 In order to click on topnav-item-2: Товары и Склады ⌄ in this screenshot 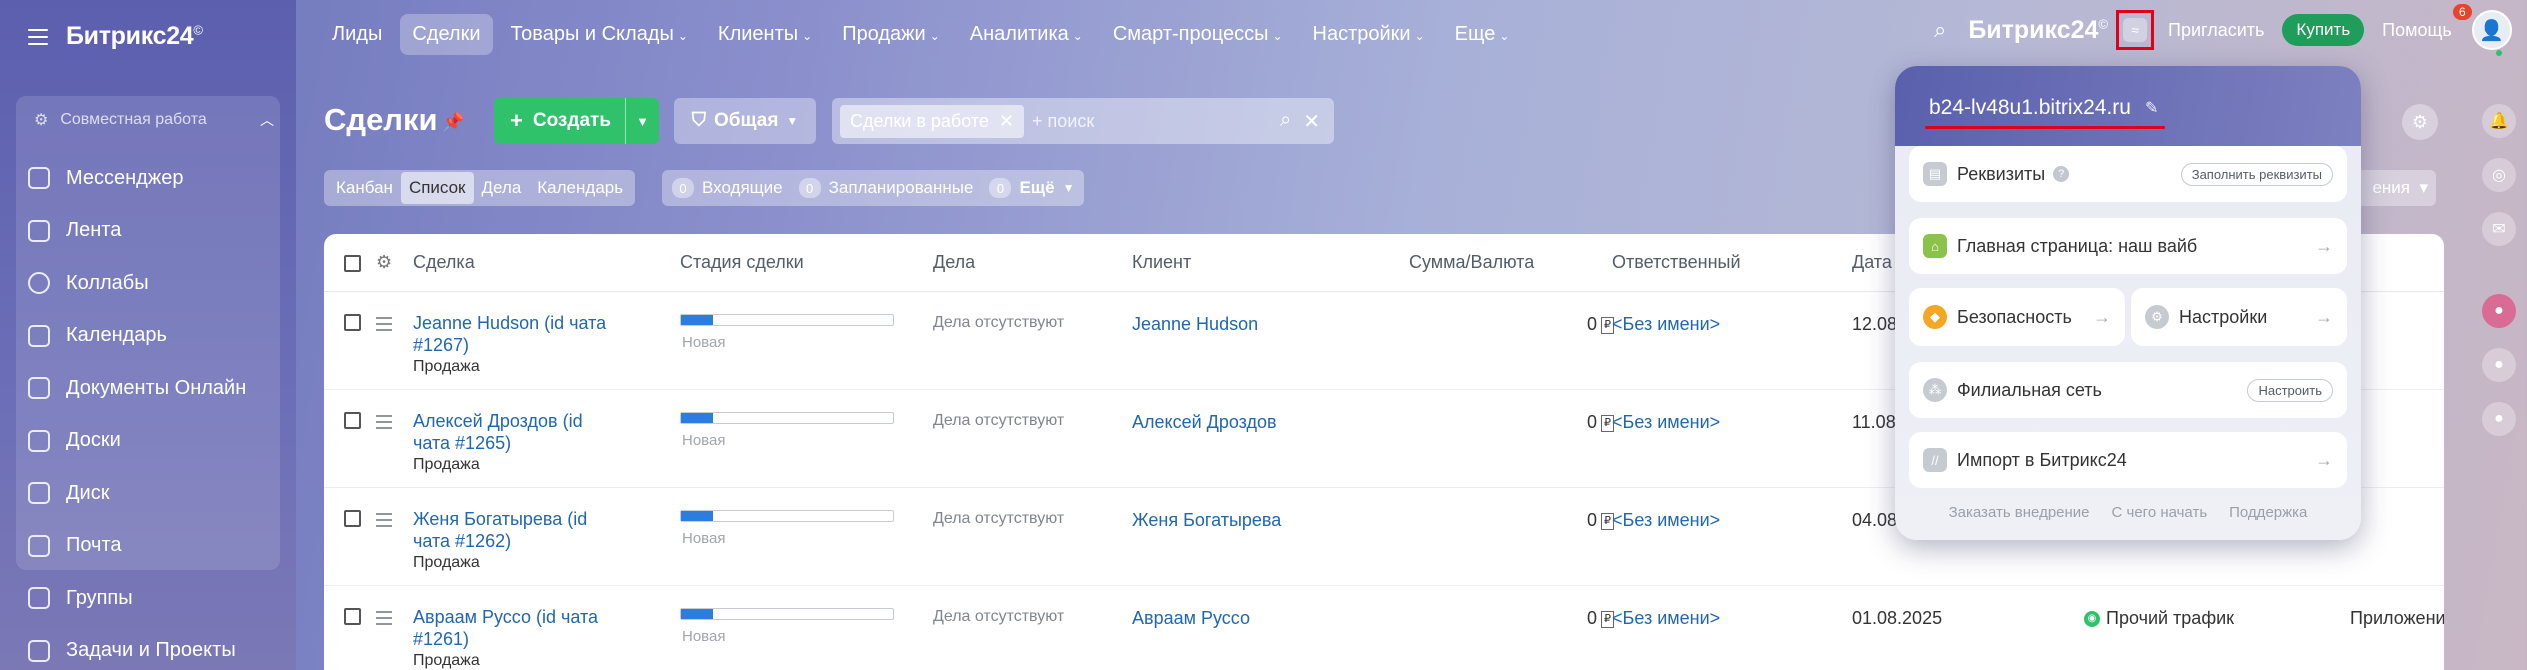, I will do `click(599, 34)`.